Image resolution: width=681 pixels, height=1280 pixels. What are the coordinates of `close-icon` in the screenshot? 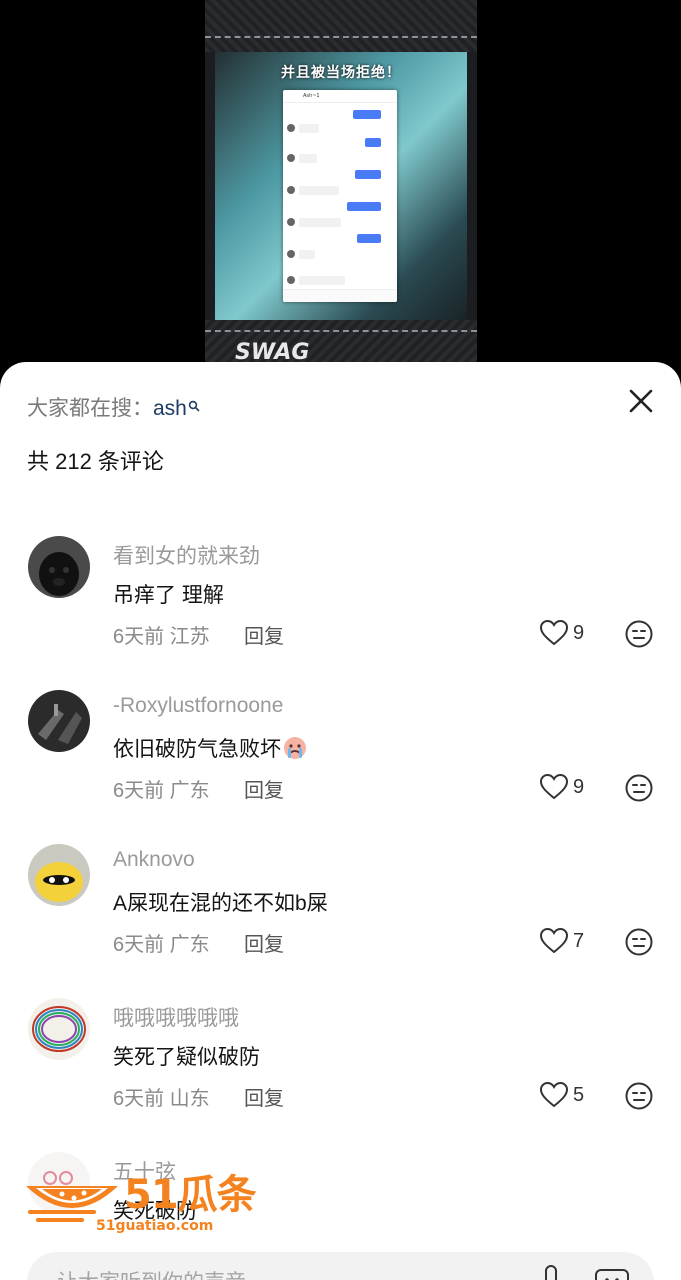 It's located at (641, 401).